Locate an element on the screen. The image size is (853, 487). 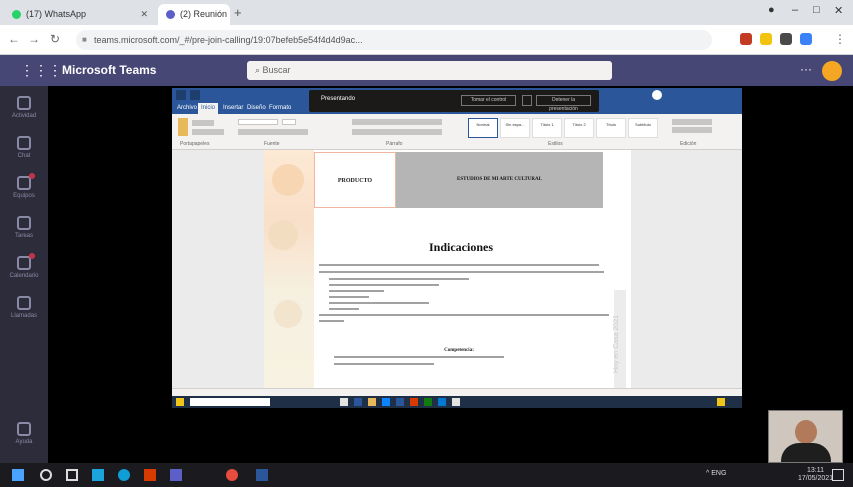
style-titulo-2: Título 2 is located at coordinates (579, 128).